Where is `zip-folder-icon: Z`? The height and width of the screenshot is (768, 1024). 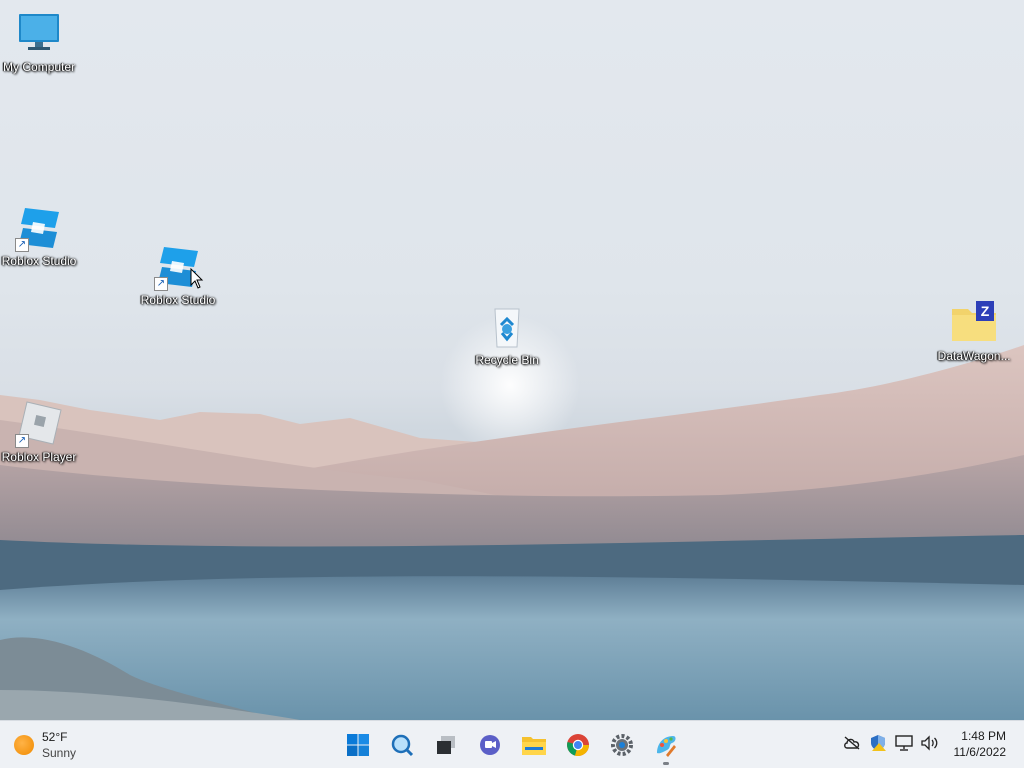
zip-folder-icon: Z is located at coordinates (974, 323).